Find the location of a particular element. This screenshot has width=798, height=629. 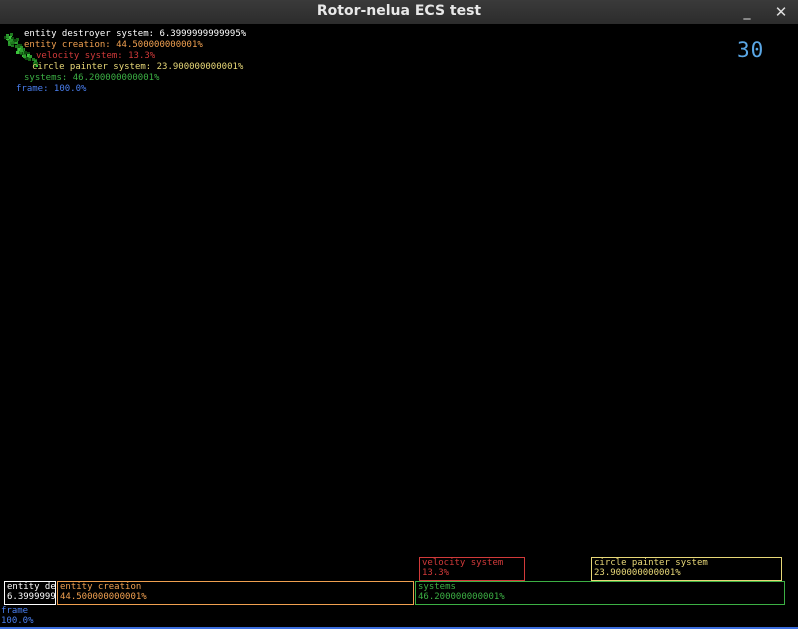

profiler-block-systems: systems 46.200000000001% is located at coordinates (600, 593).